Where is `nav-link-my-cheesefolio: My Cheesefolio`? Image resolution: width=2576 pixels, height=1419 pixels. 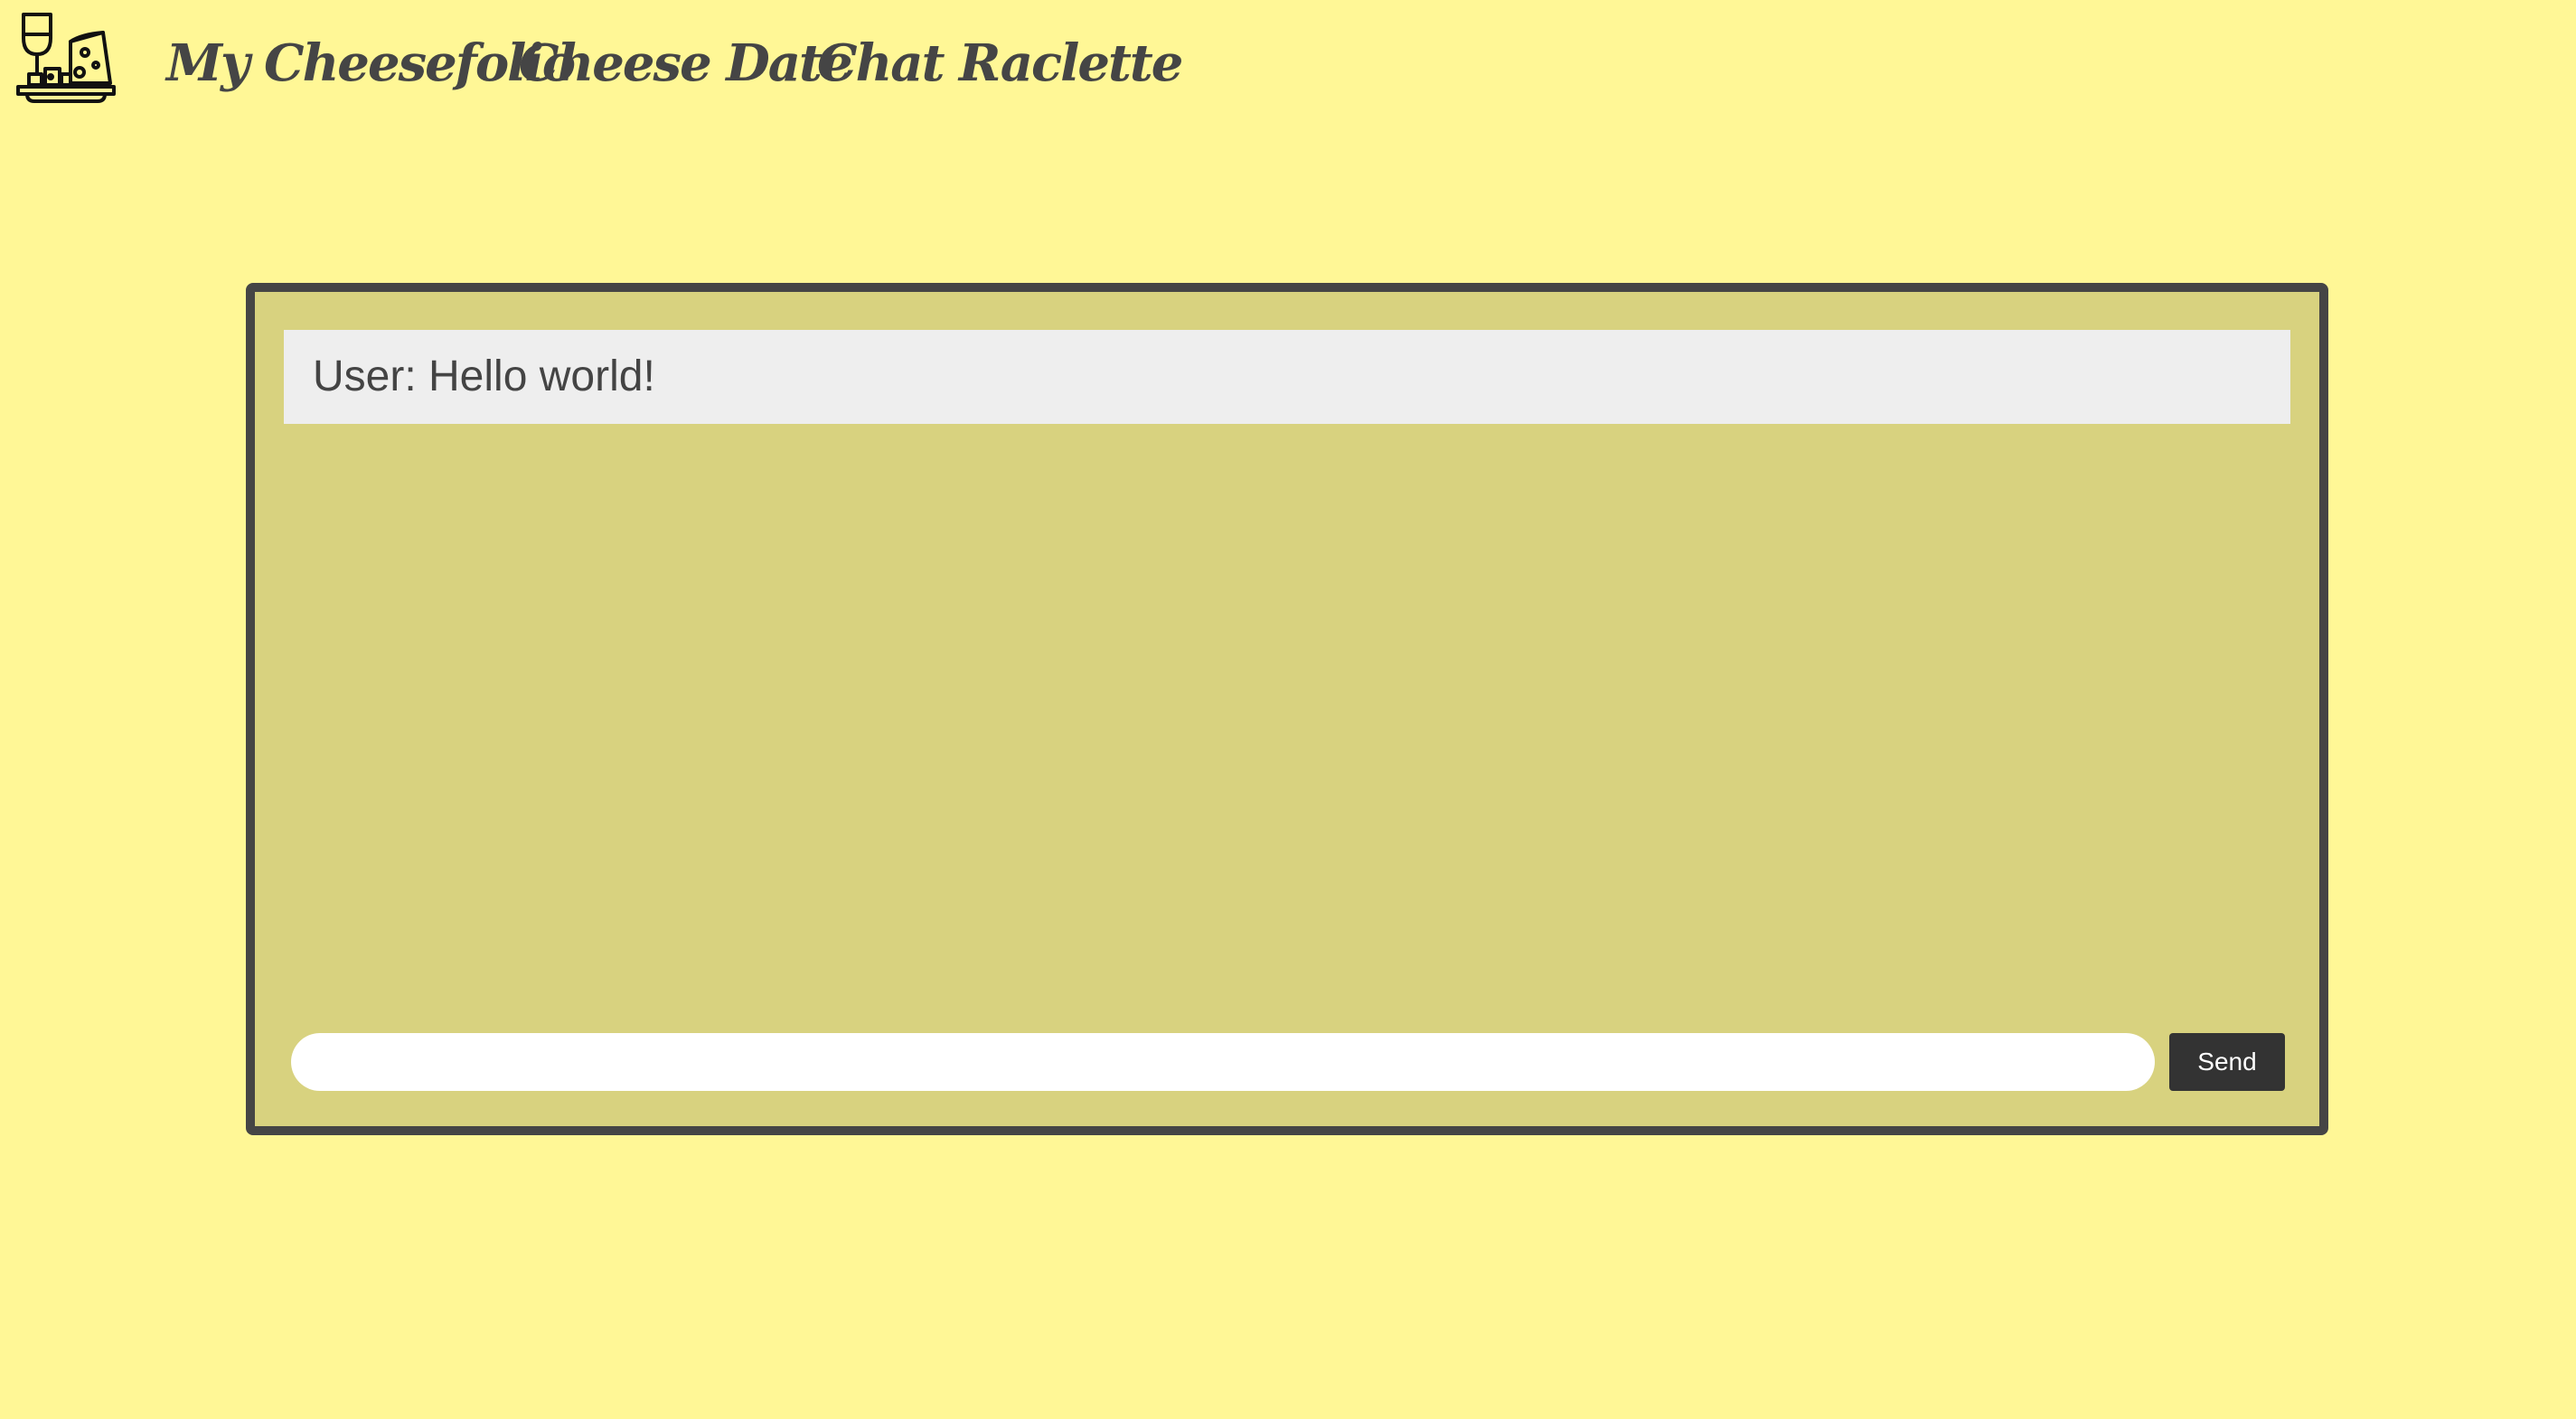
nav-link-my-cheesefolio: My Cheesefolio is located at coordinates (371, 63).